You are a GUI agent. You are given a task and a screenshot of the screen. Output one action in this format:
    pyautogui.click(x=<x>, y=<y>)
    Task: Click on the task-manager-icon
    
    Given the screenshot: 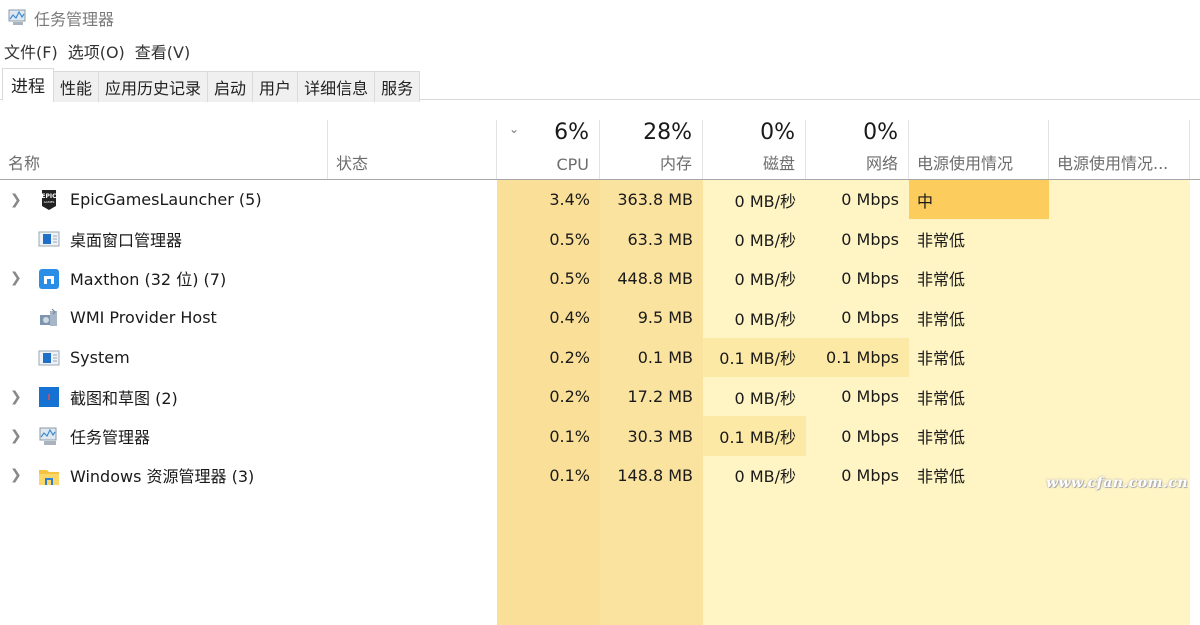 What is the action you would take?
    pyautogui.click(x=49, y=436)
    